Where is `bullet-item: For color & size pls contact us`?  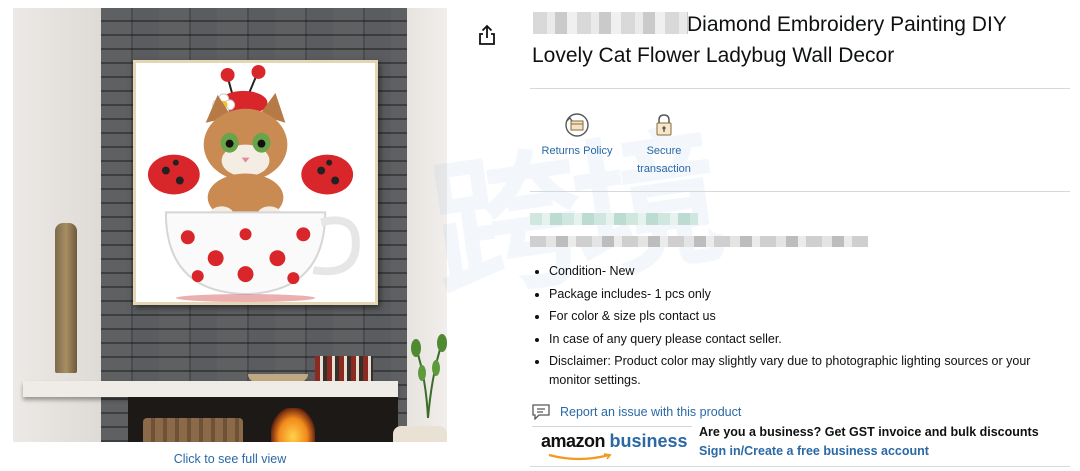 bullet-item: For color & size pls contact us is located at coordinates (804, 316).